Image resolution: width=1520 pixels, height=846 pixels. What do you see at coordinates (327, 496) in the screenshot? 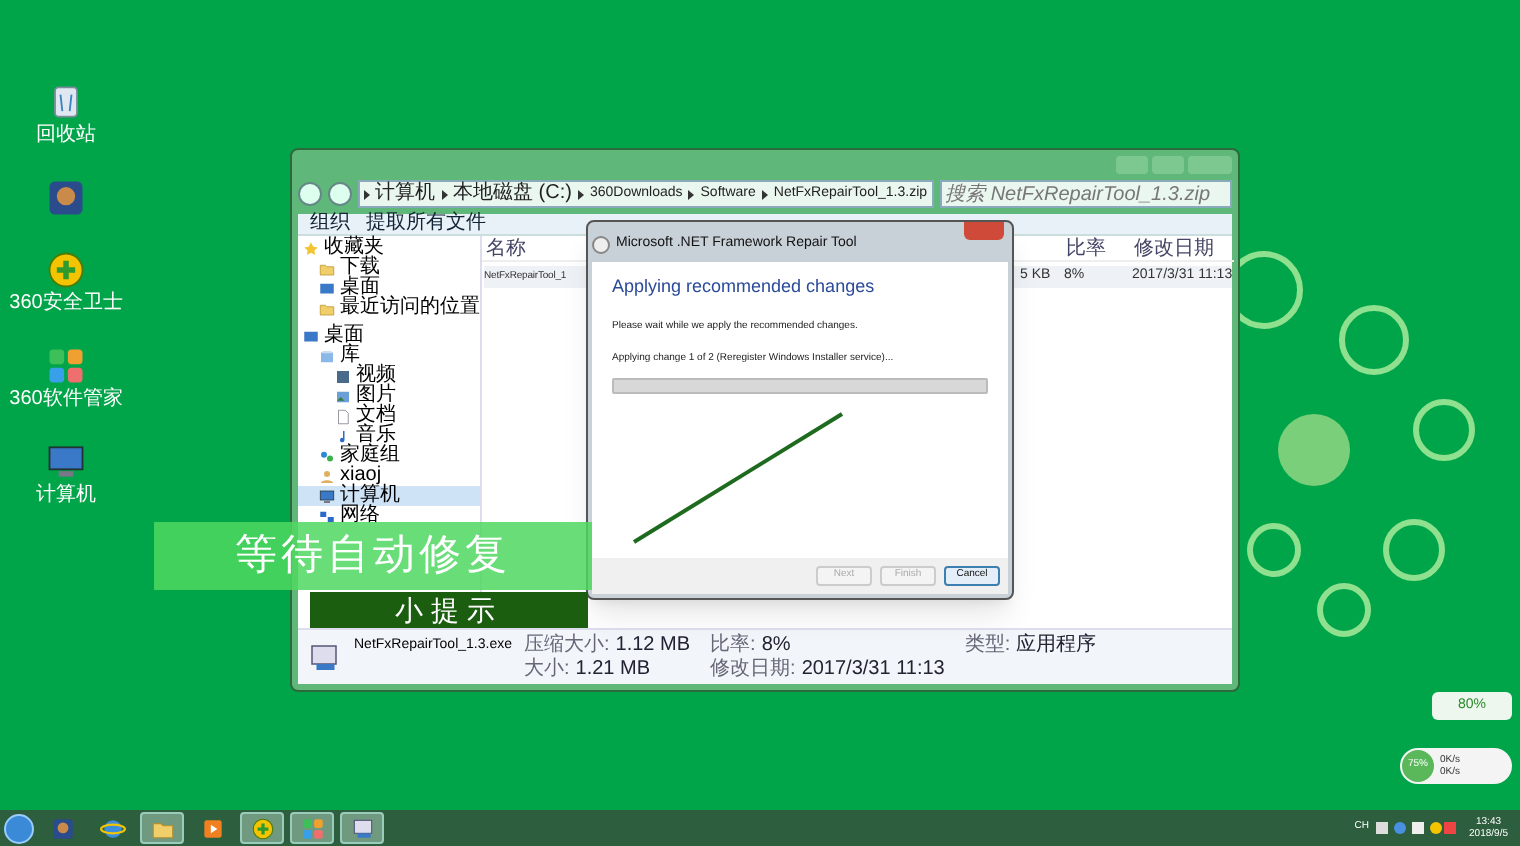
I see `computer-icon` at bounding box center [327, 496].